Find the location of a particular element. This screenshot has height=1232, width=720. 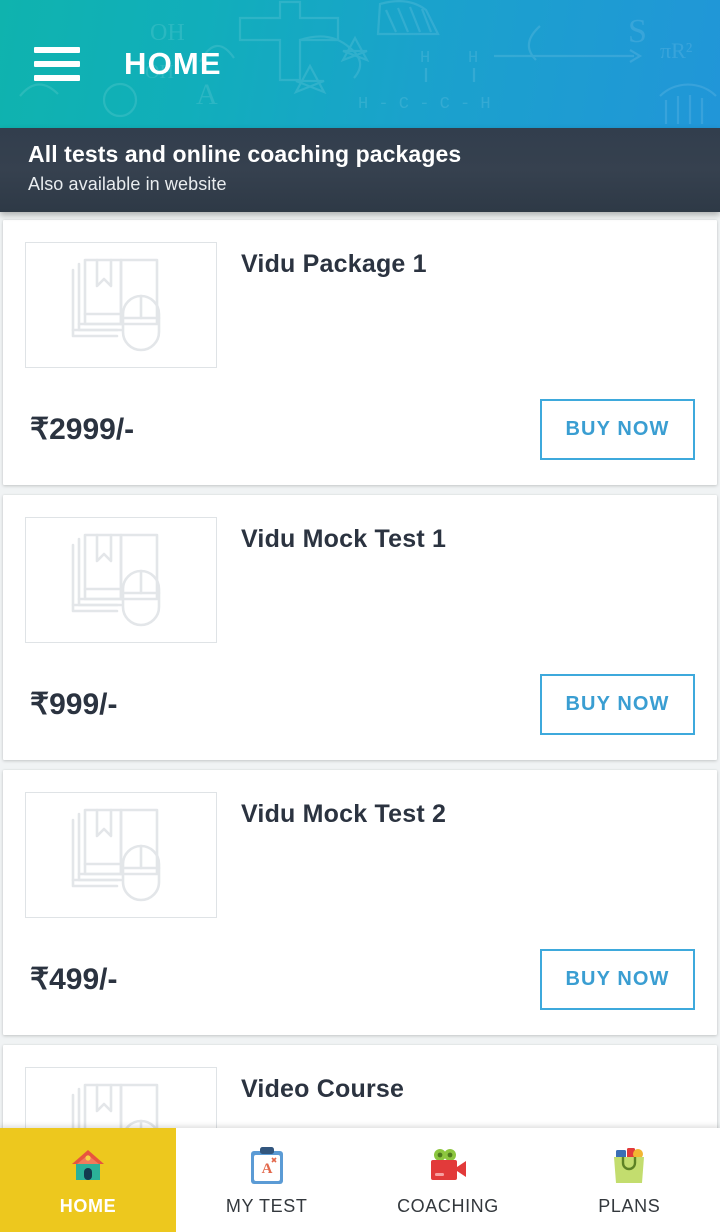

nav-tab-plans: PLANS is located at coordinates (629, 1180).